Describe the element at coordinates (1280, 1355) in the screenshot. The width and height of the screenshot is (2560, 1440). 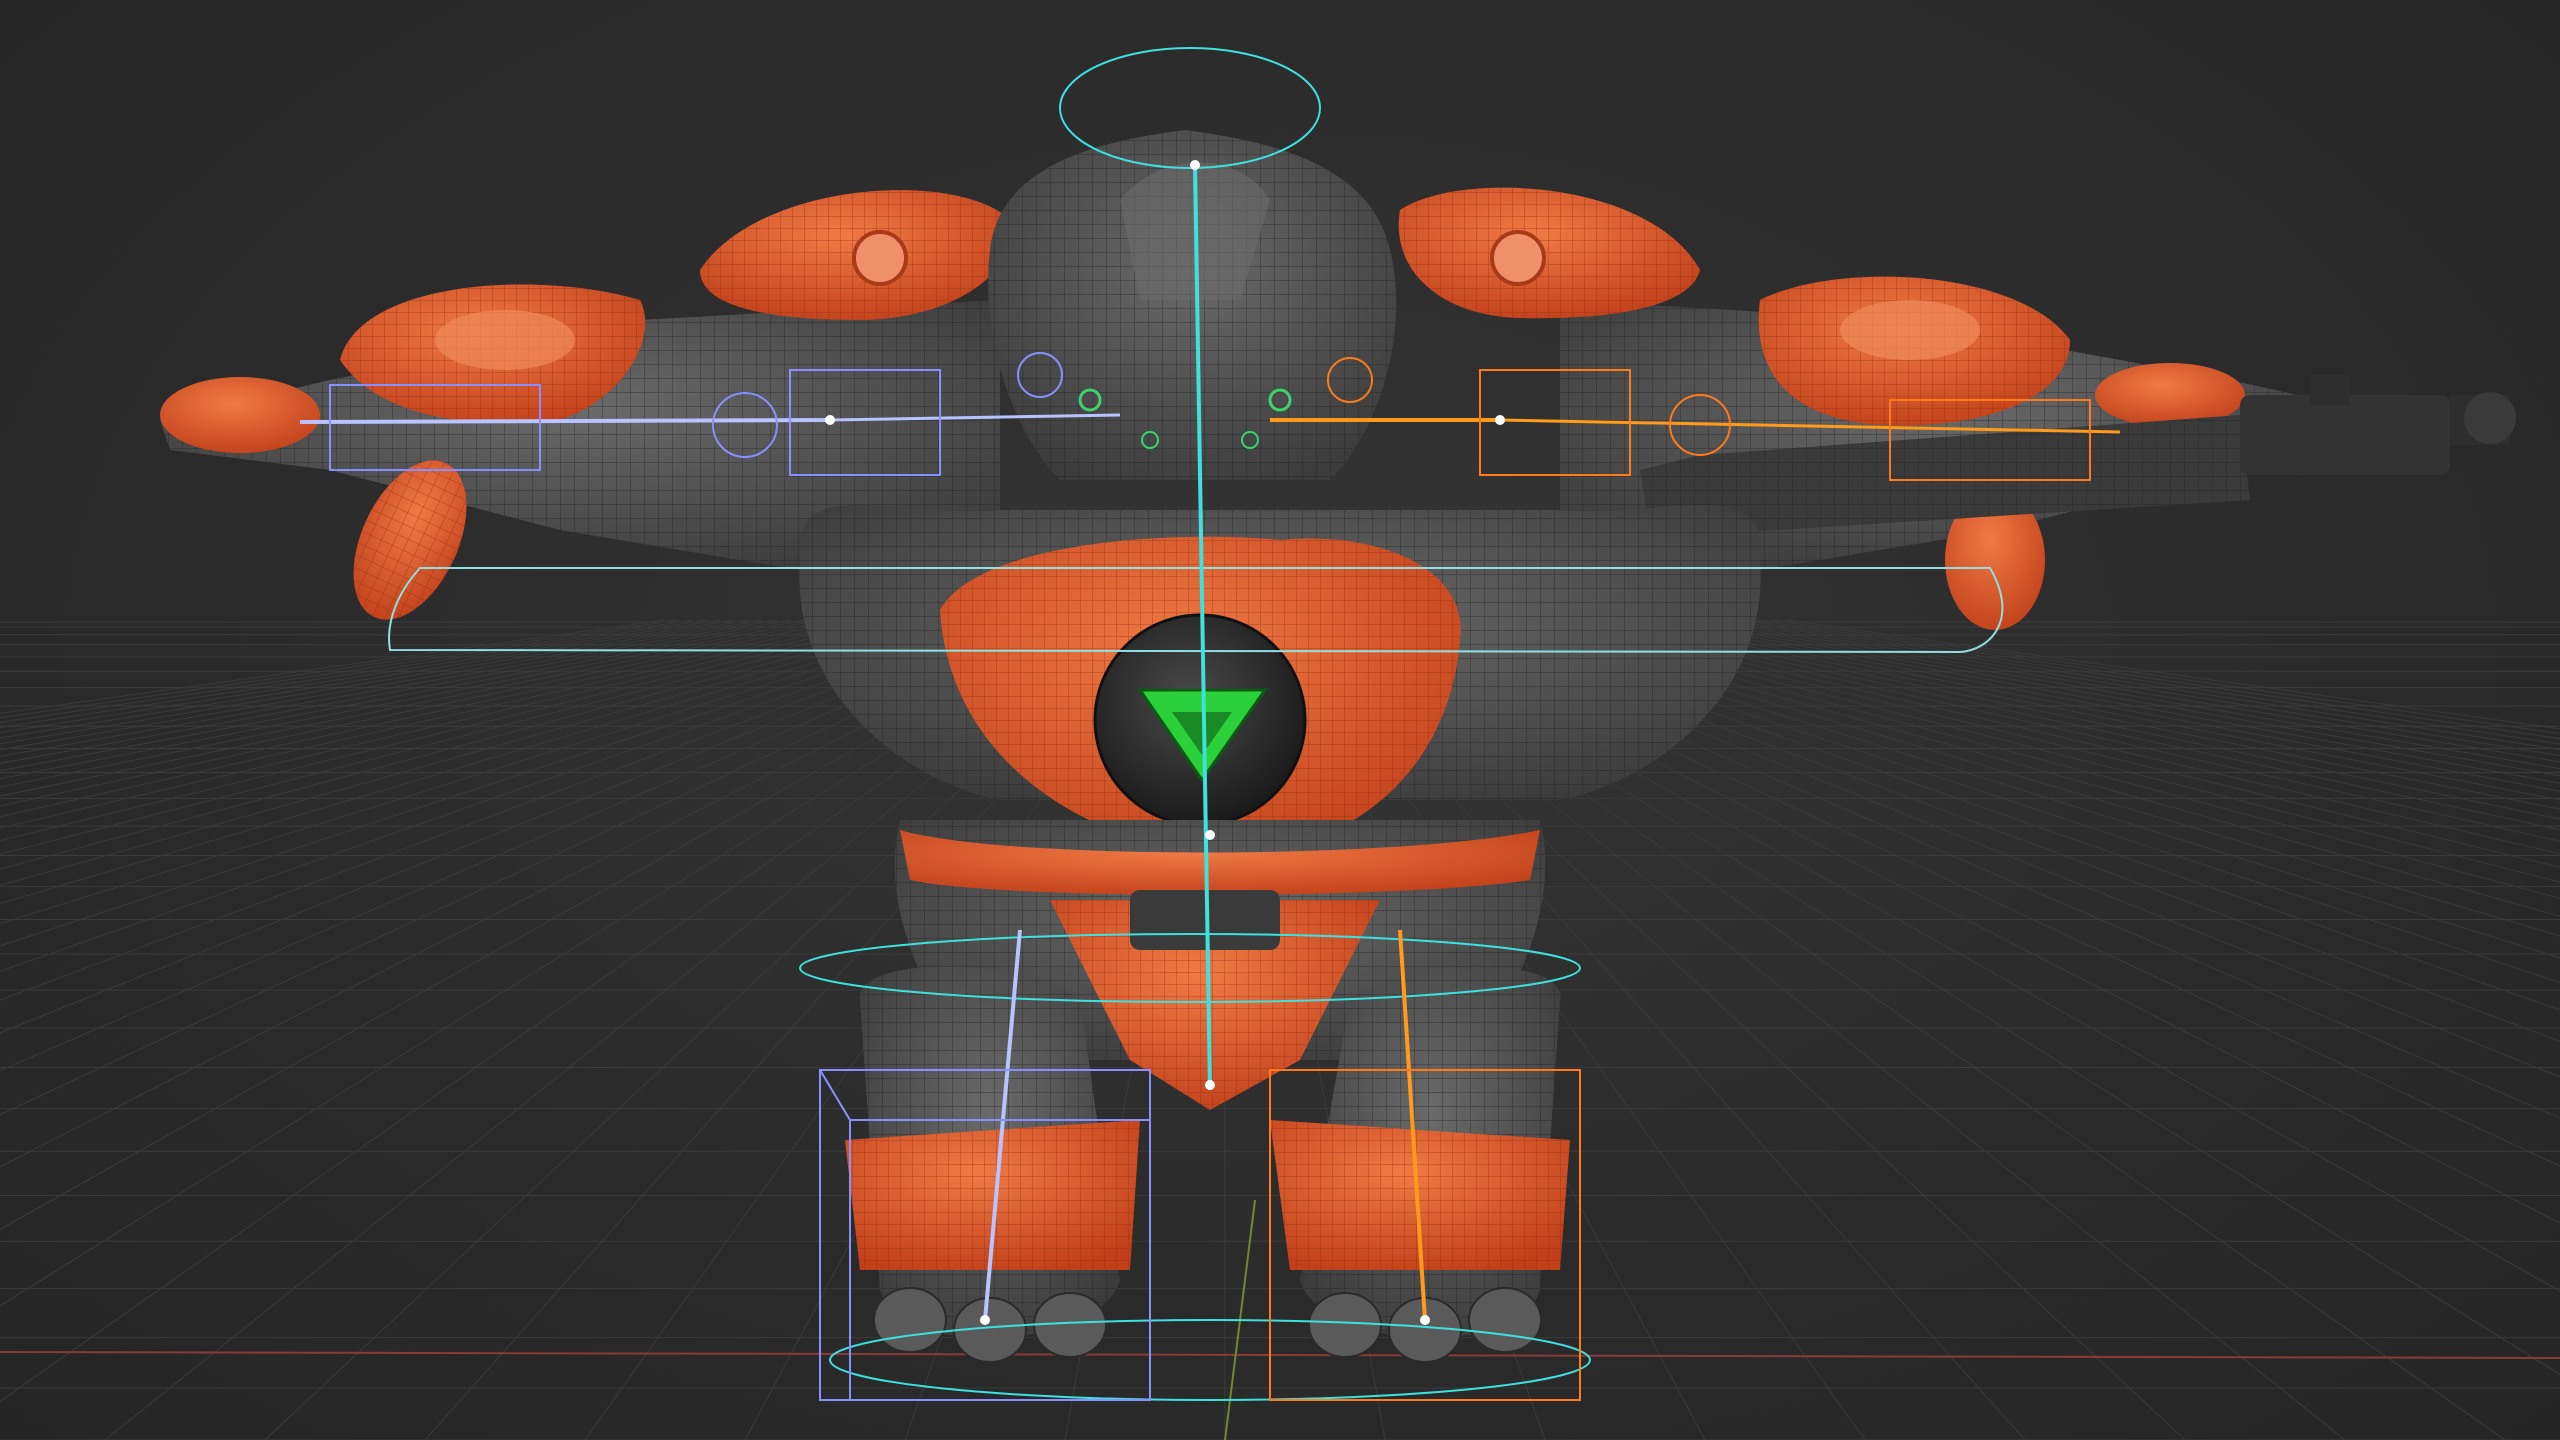
I see `x-axis-line` at that location.